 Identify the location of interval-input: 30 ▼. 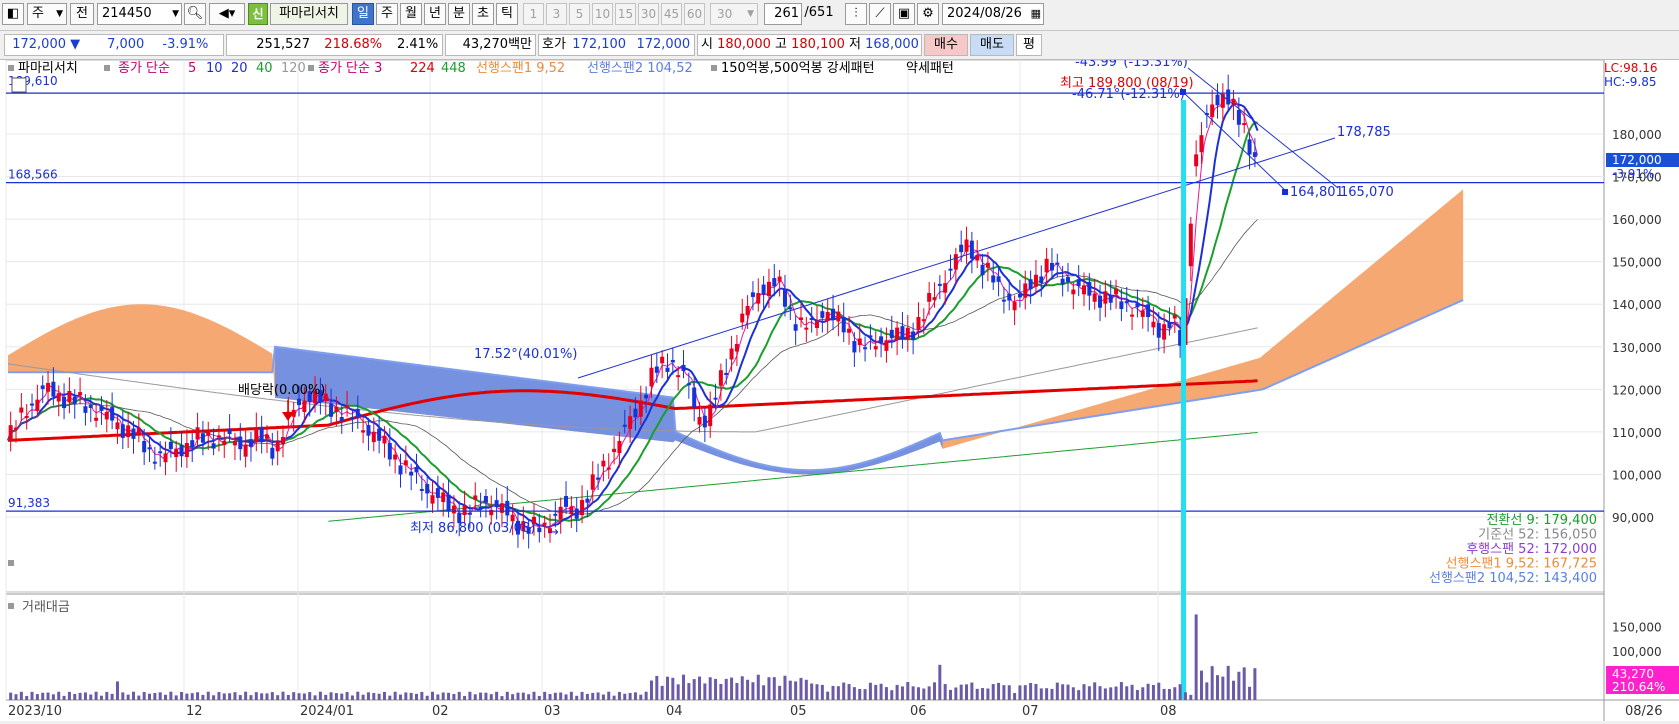
(734, 14).